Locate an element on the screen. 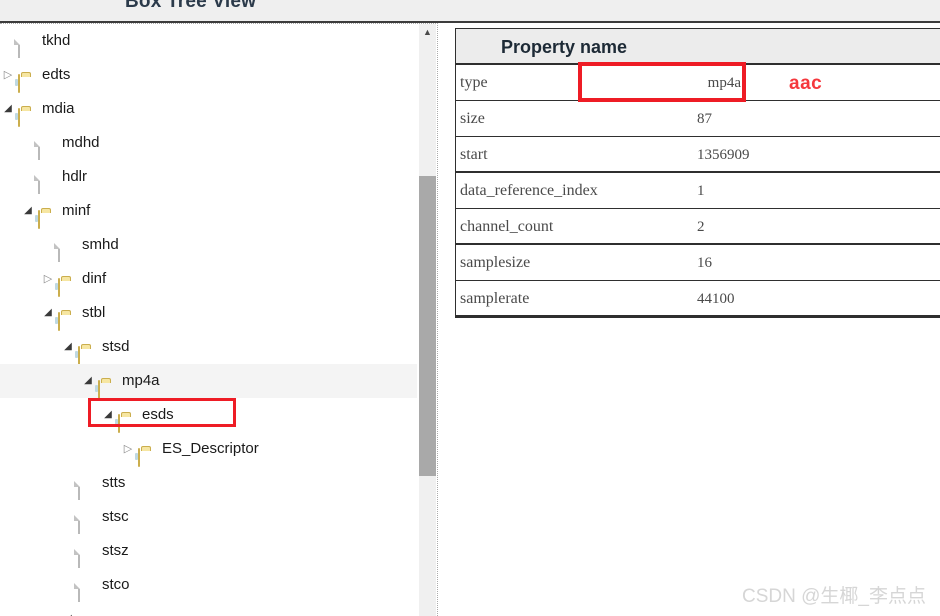  tree-node-label: hdlr is located at coordinates (75, 176).